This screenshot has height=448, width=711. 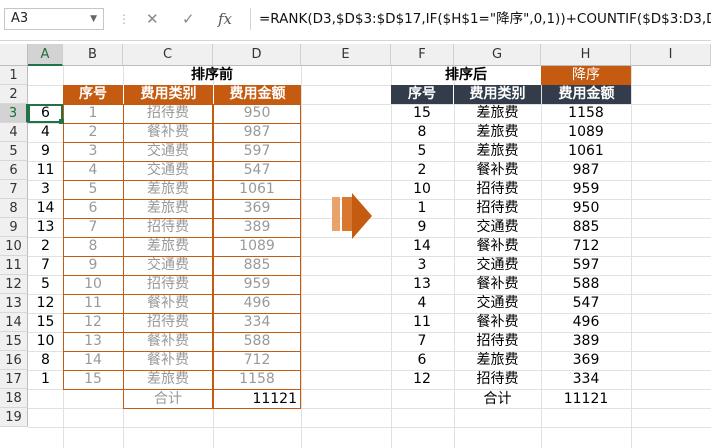 I want to click on left-seq-cell: 3, so click(x=93, y=151).